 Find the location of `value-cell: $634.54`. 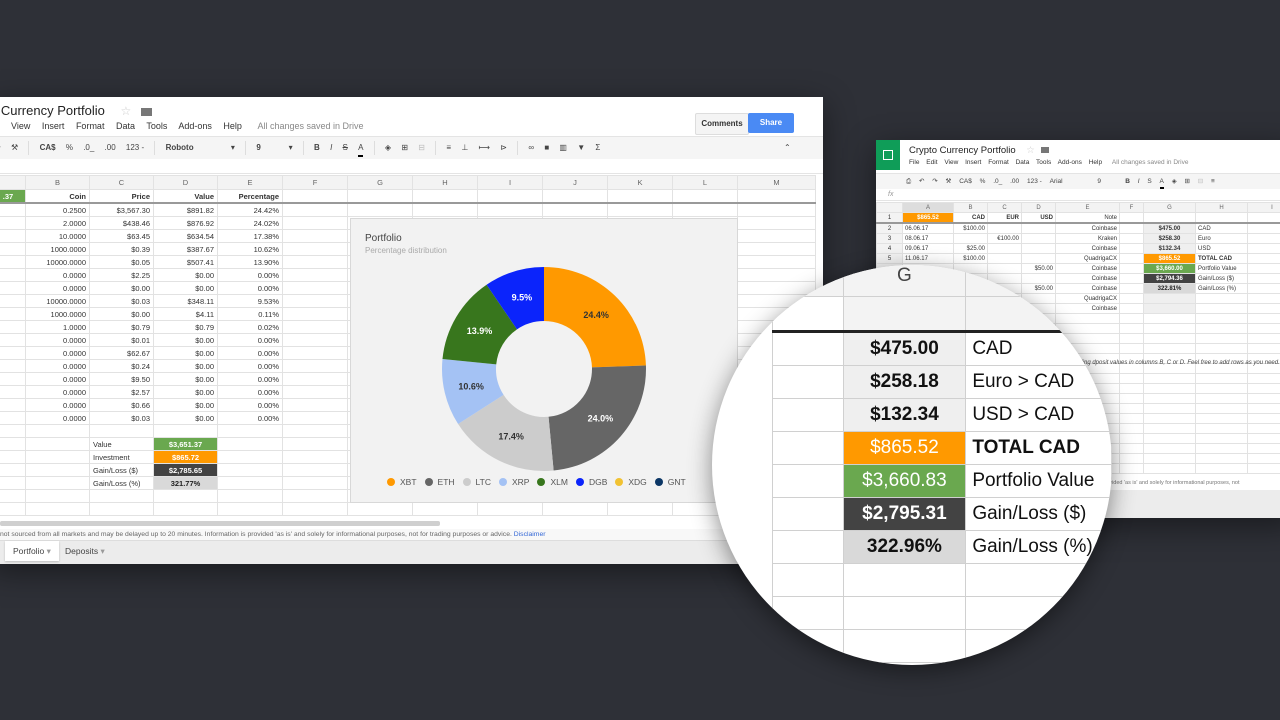

value-cell: $634.54 is located at coordinates (185, 236).